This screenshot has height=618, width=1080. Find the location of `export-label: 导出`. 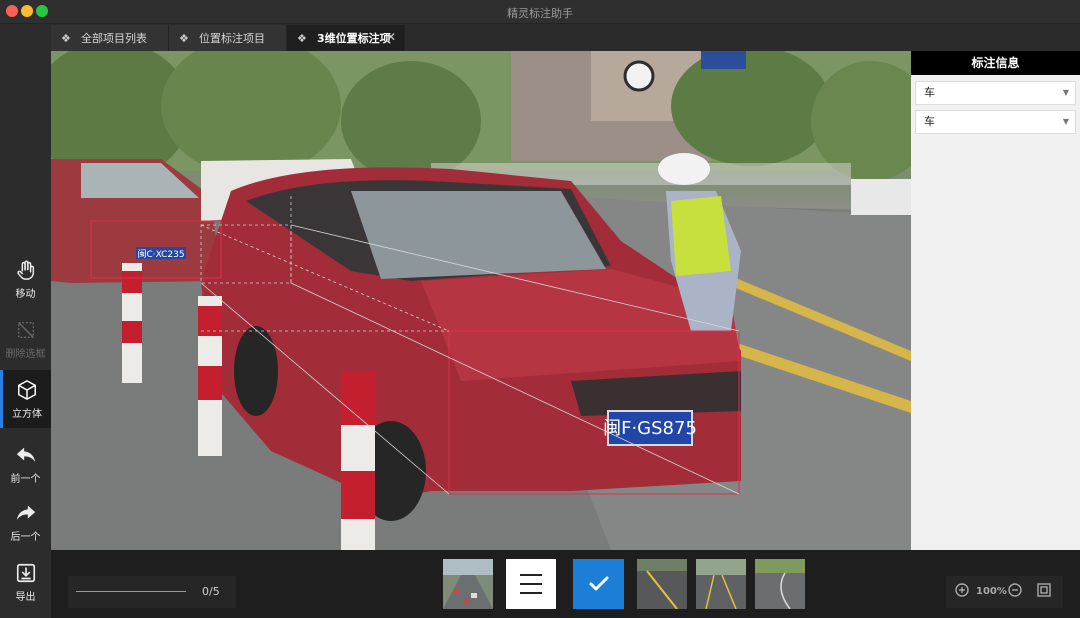

export-label: 导出 is located at coordinates (25, 597).